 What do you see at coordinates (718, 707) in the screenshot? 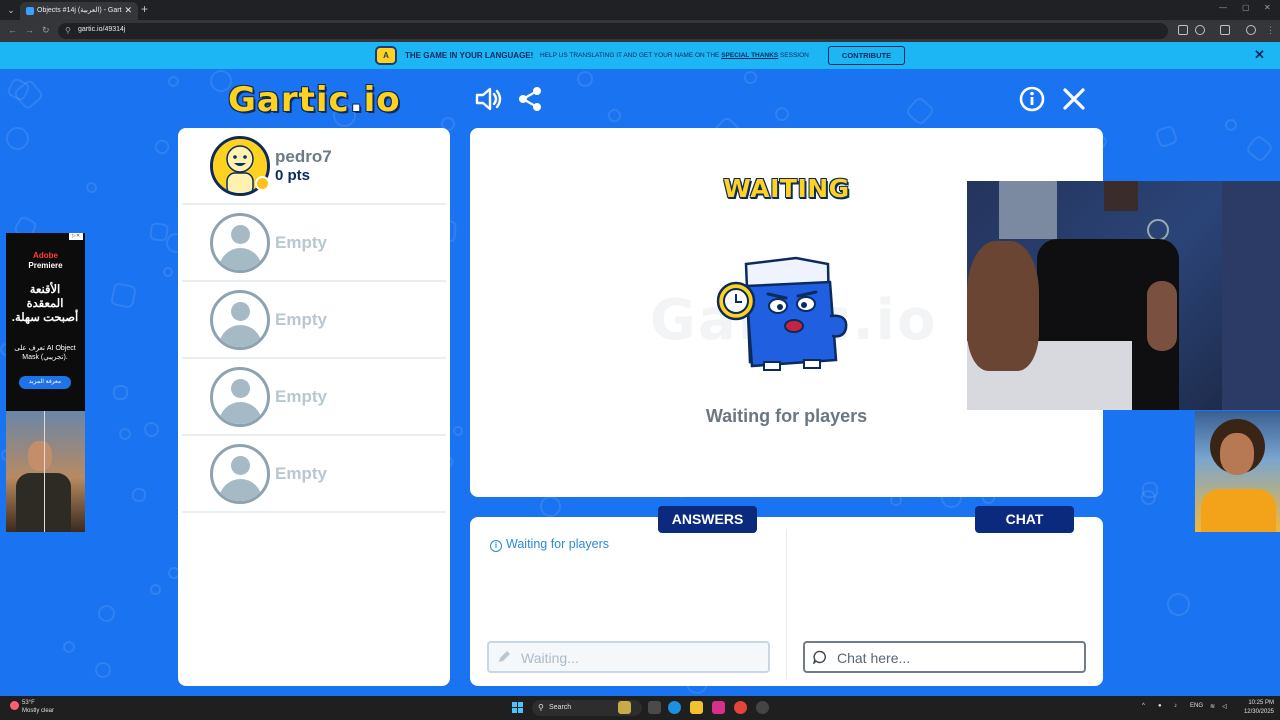
I see `instagram-app-icon` at bounding box center [718, 707].